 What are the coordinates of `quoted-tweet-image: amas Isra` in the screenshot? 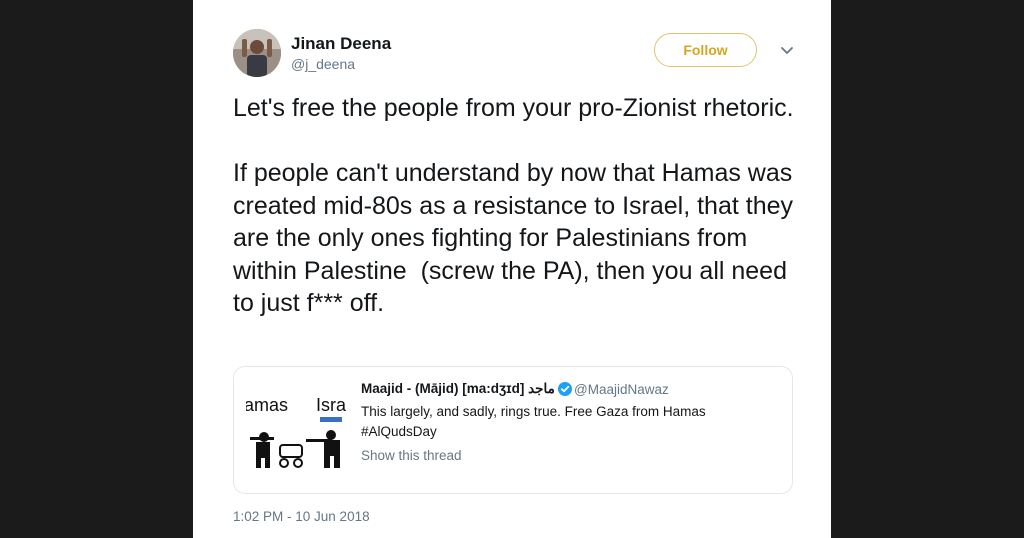 It's located at (300, 430).